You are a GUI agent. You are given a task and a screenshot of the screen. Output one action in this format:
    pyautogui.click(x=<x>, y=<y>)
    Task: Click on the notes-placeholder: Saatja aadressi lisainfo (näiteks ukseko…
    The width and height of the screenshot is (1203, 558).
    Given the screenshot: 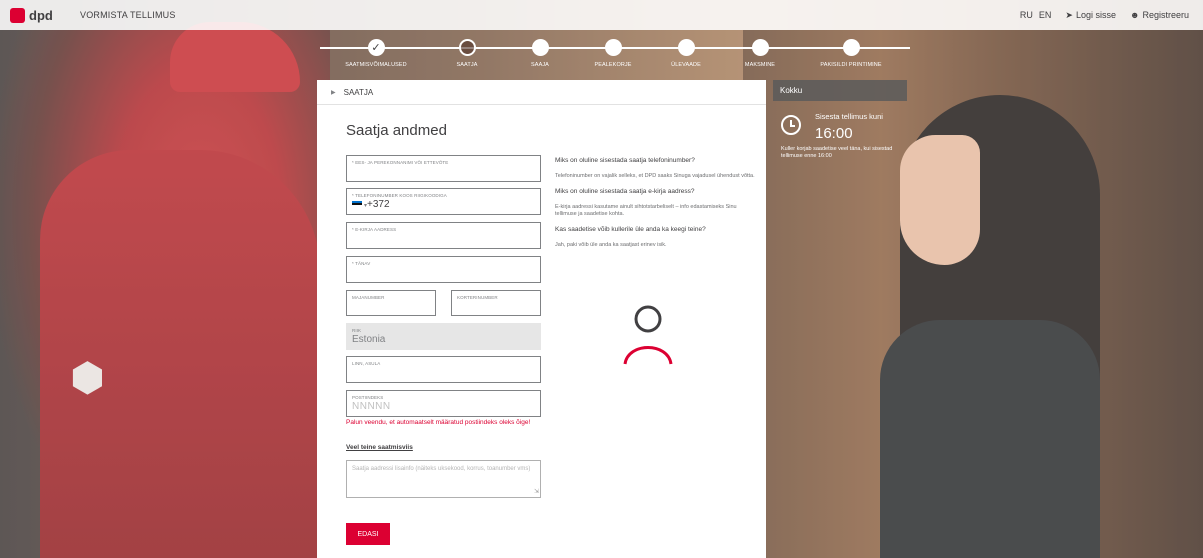 What is the action you would take?
    pyautogui.click(x=441, y=469)
    